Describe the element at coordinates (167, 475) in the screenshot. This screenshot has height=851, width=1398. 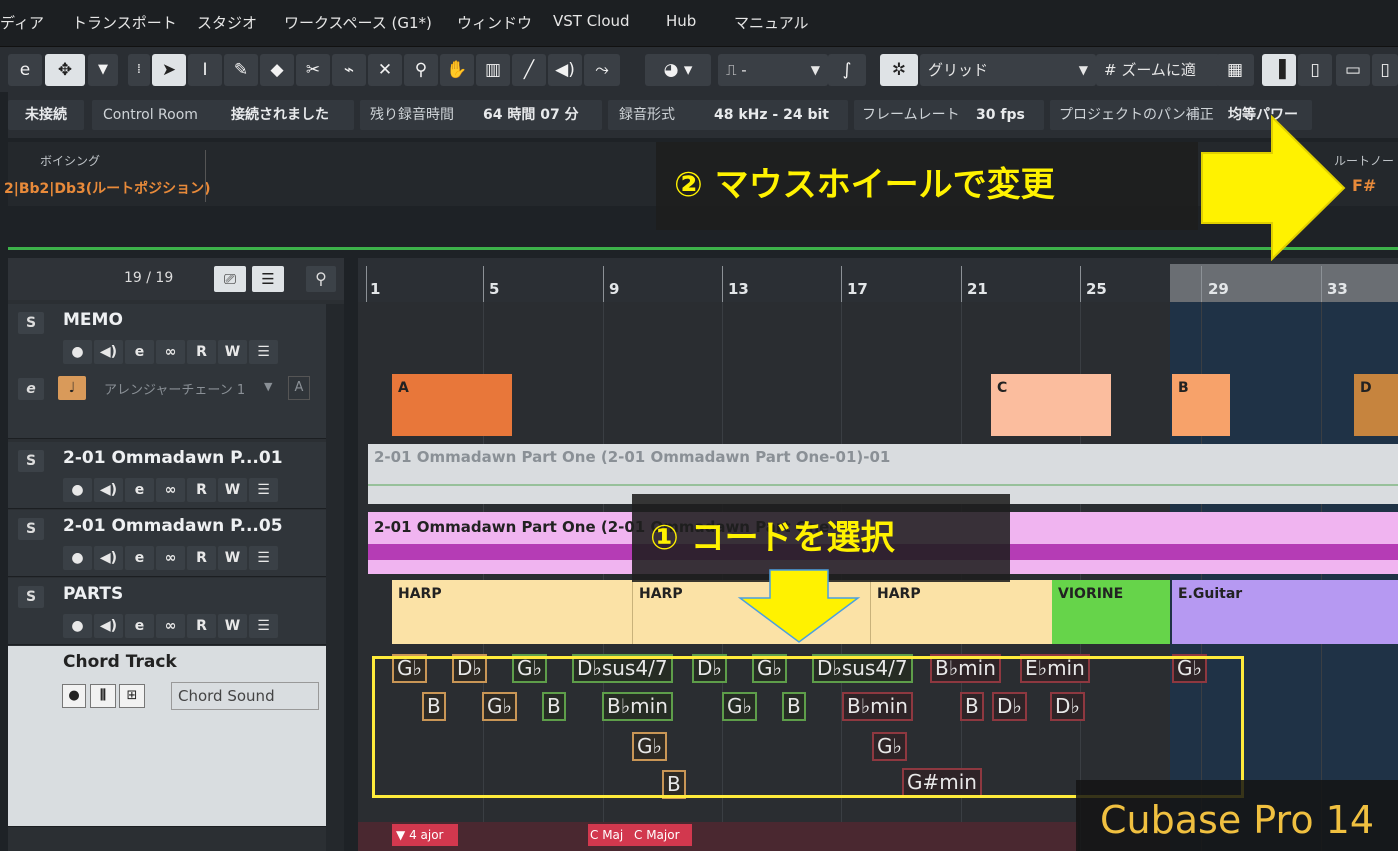
I see `track-audio-01: S 2-01 Ommadawn P...01 ● ◀) e ∞ R W ☰` at that location.